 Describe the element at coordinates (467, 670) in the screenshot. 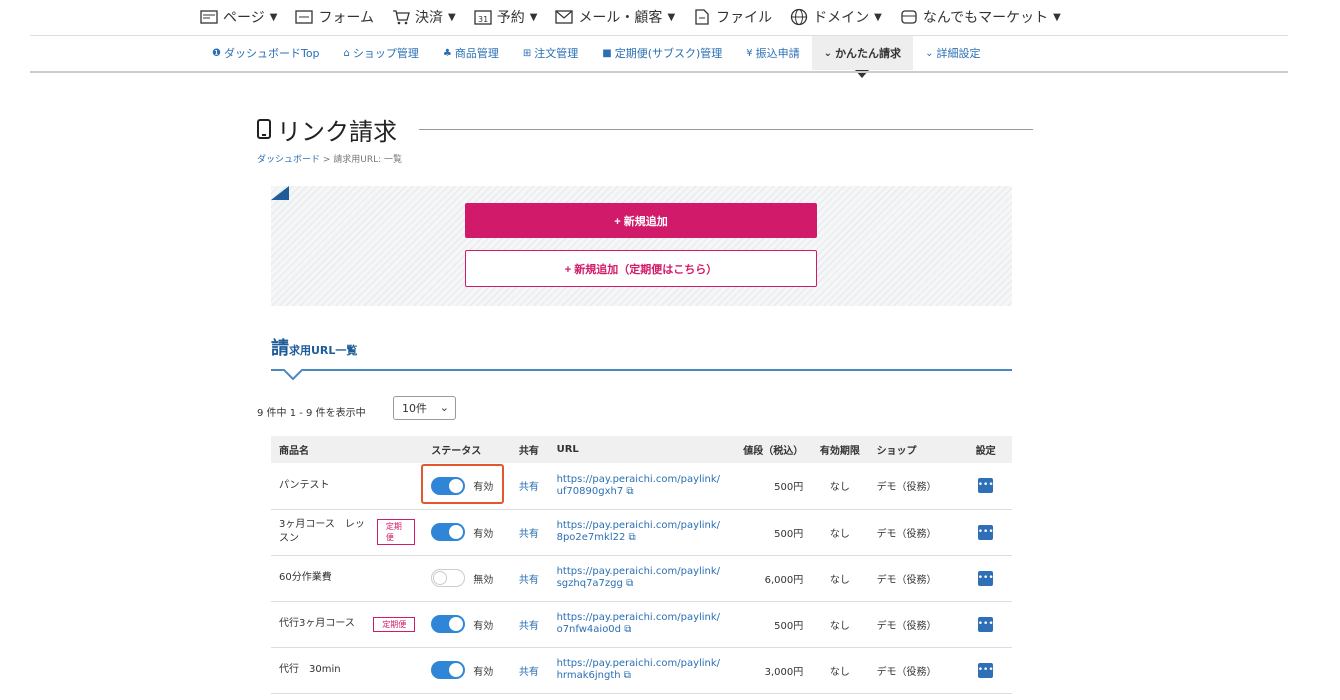

I see `cell-status: 有効` at that location.